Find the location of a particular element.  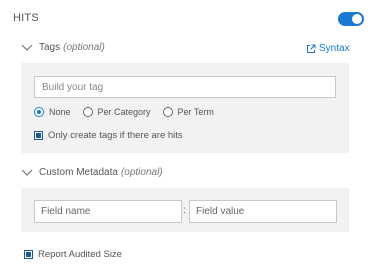

field-value-input is located at coordinates (263, 211).